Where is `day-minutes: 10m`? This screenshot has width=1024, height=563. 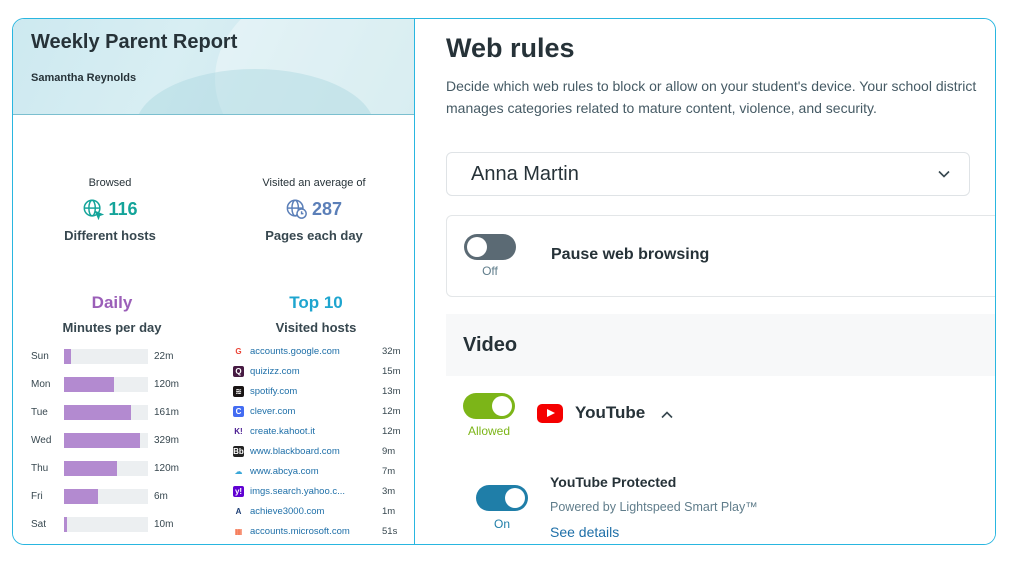
day-minutes: 10m is located at coordinates (164, 524).